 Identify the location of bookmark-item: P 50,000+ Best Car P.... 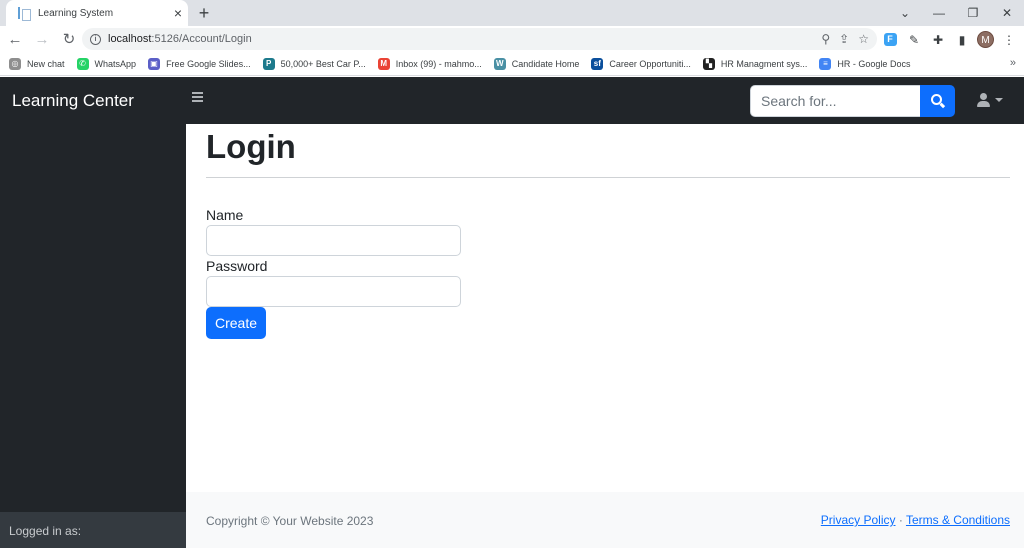
(314, 64).